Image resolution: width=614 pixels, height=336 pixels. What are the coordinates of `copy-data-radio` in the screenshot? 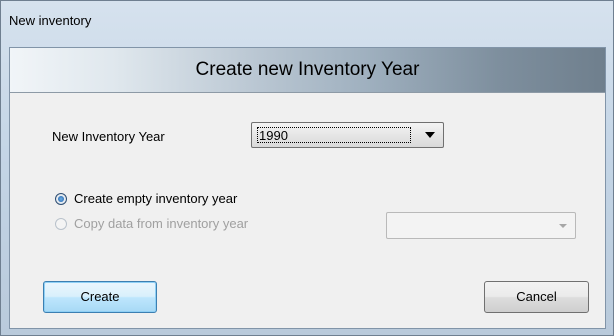 It's located at (61, 224).